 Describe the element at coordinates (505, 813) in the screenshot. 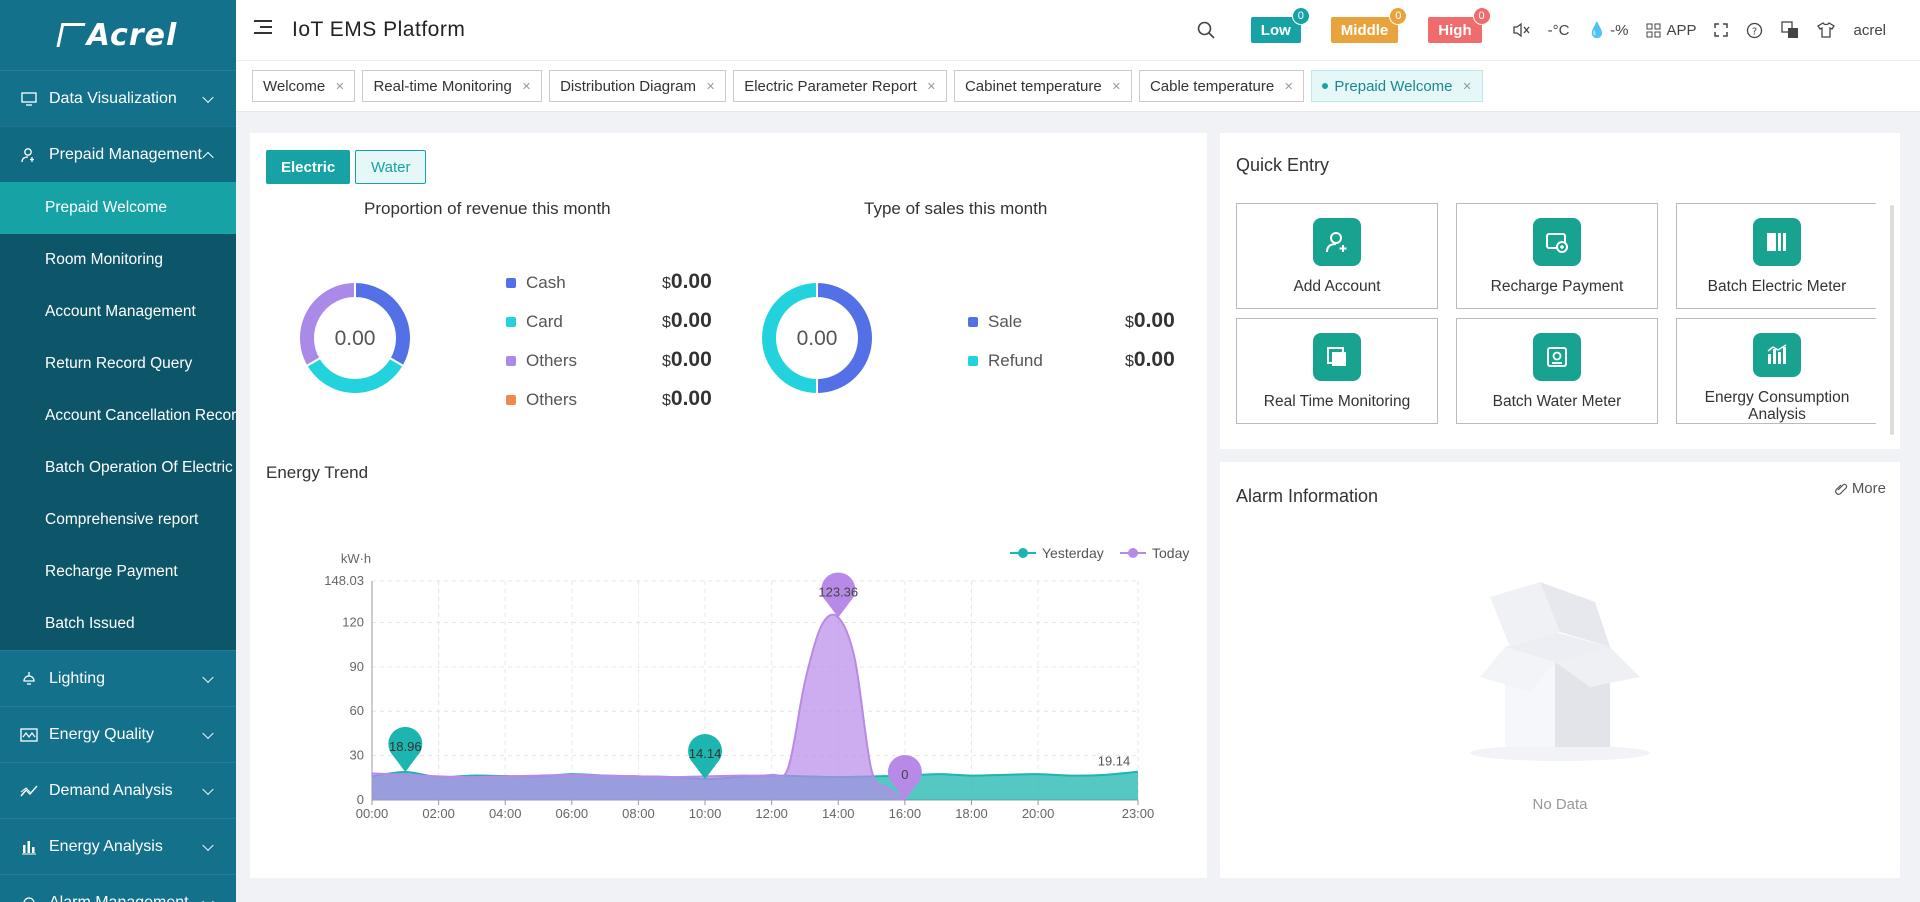

I see `x-tick-label: 04:00` at that location.